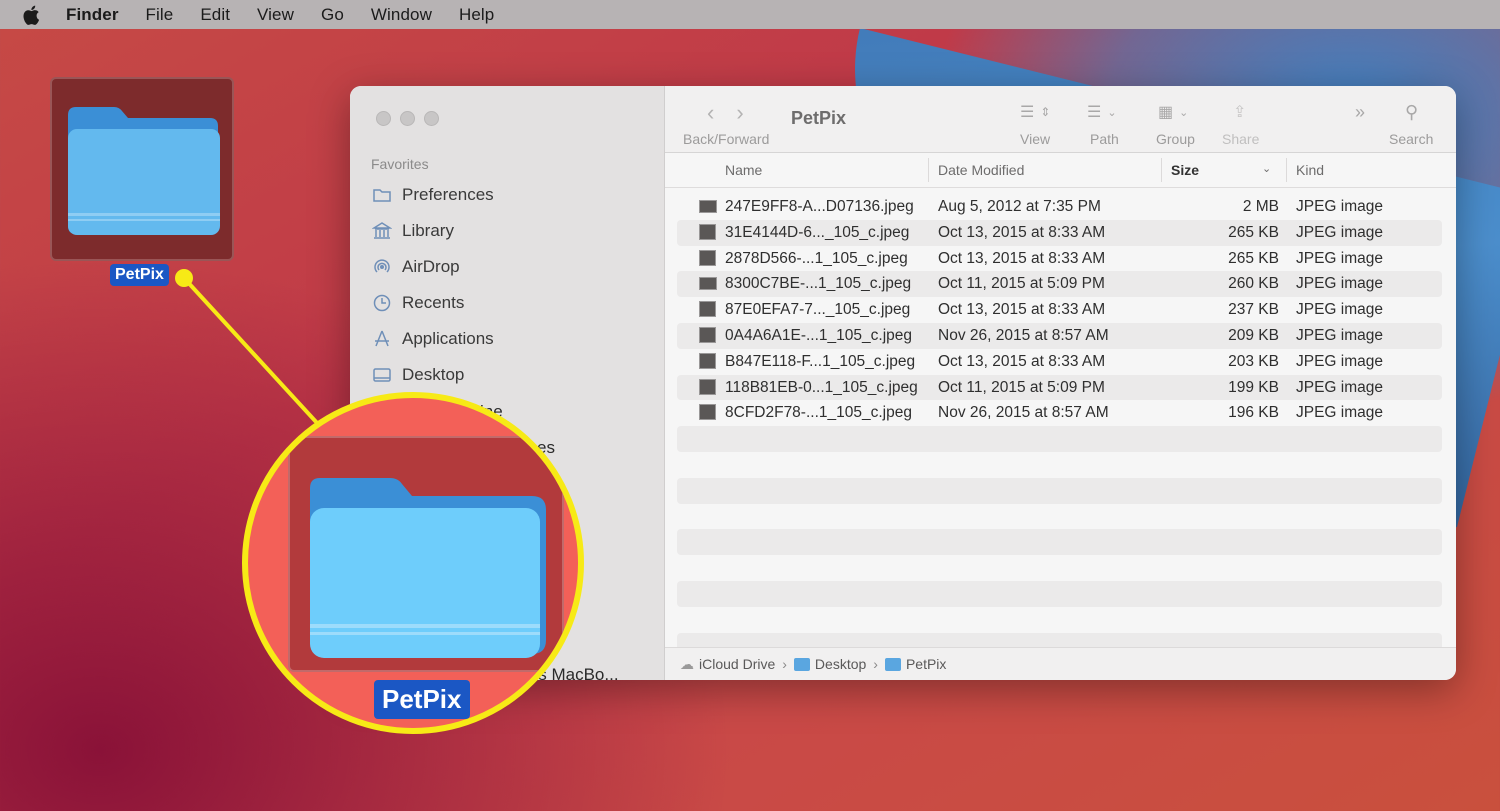 The image size is (1500, 811). Describe the element at coordinates (818, 413) in the screenshot. I see `file-name: 8CFD2F78-...1_105_c.jpeg` at that location.